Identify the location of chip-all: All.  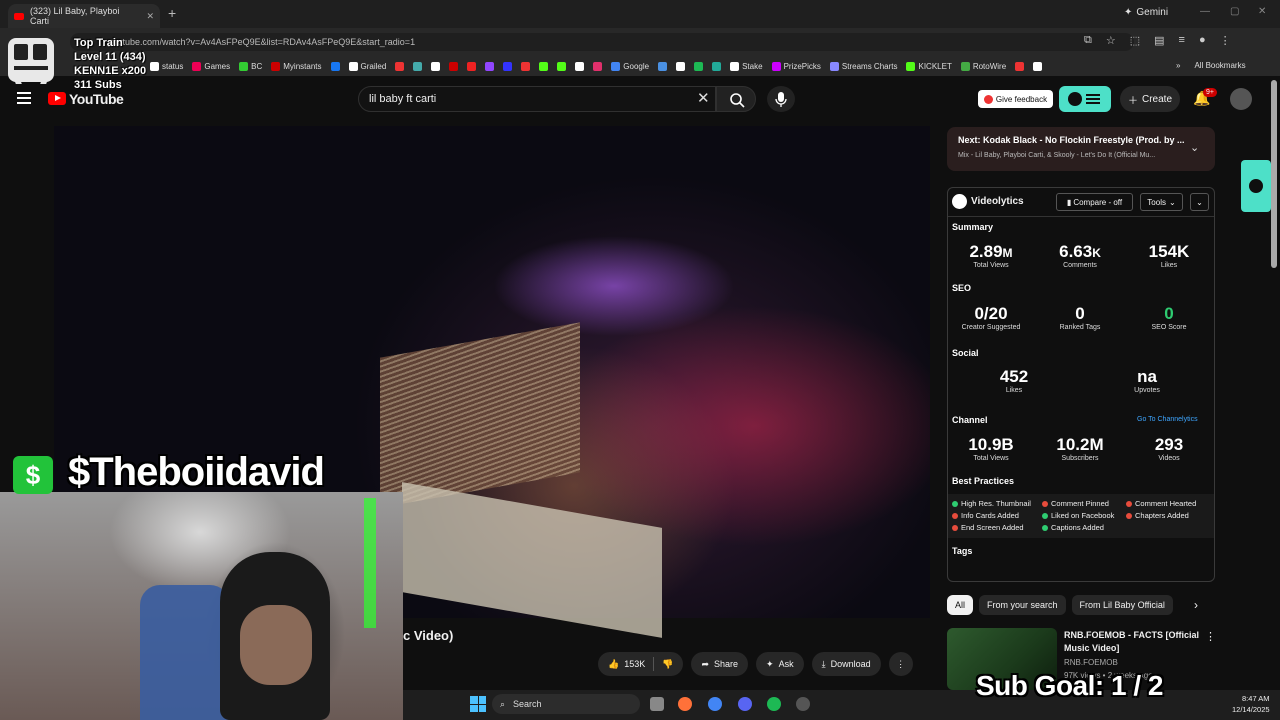
(960, 605).